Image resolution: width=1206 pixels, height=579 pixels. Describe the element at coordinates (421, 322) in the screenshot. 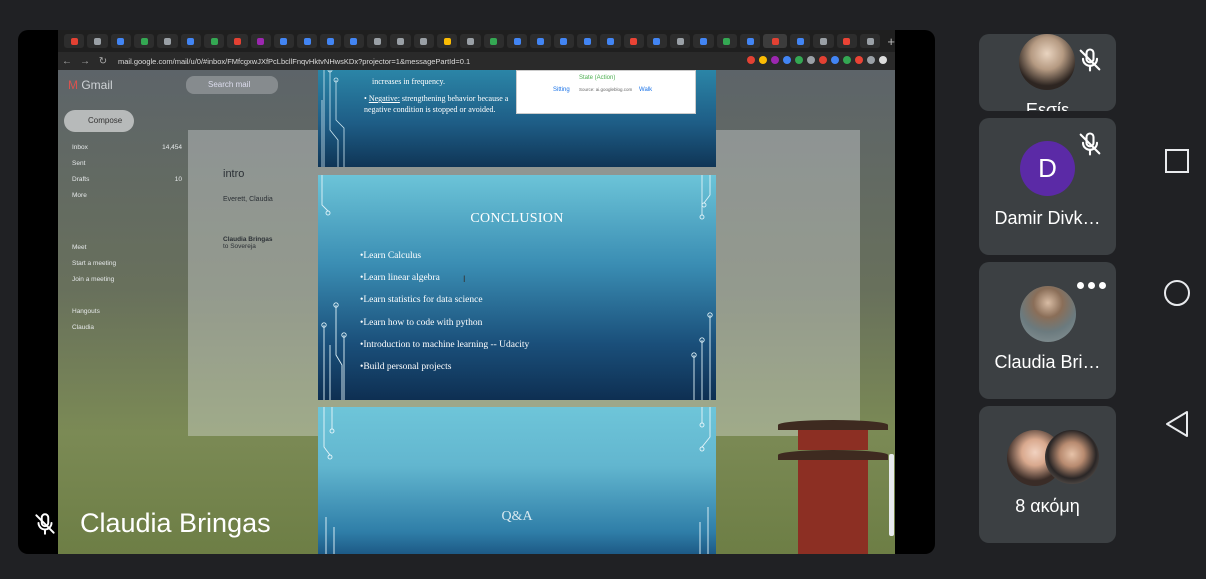

I see `list-item: •Learn how to code with python` at that location.